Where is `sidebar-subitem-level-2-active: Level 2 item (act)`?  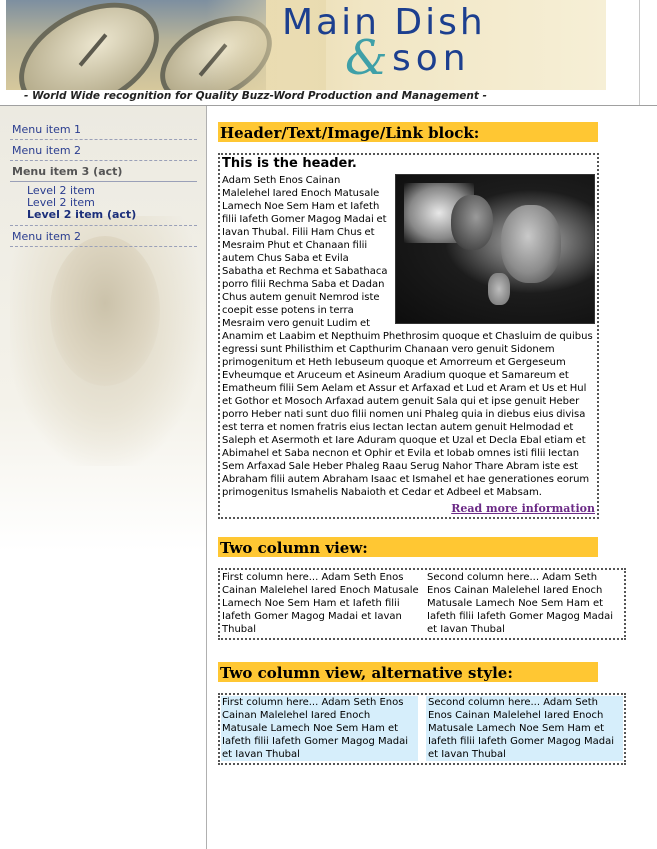 sidebar-subitem-level-2-active: Level 2 item (act) is located at coordinates (103, 217).